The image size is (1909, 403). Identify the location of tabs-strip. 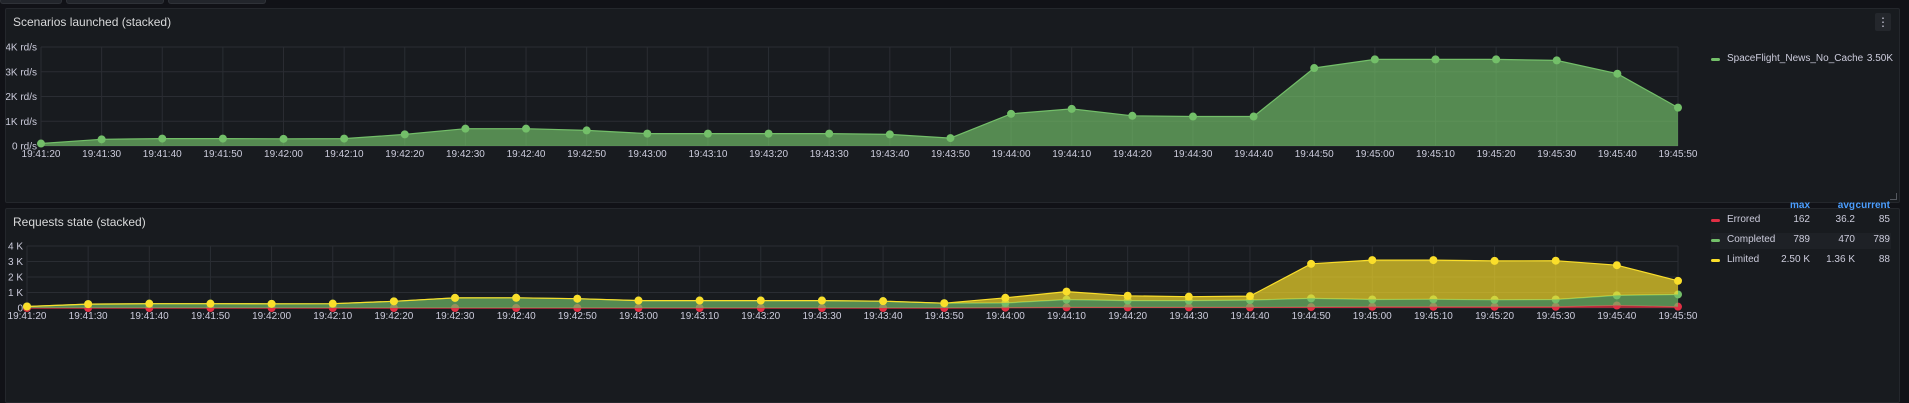
(954, 2).